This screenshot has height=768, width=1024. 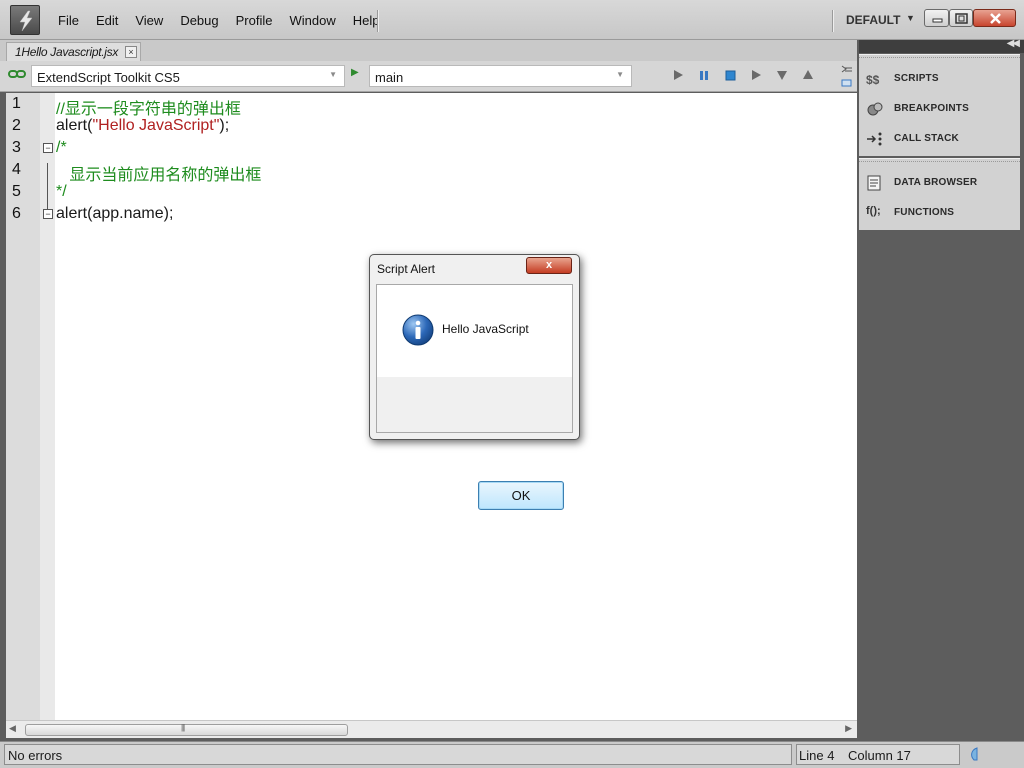 What do you see at coordinates (16, 213) in the screenshot?
I see `line-number: 6` at bounding box center [16, 213].